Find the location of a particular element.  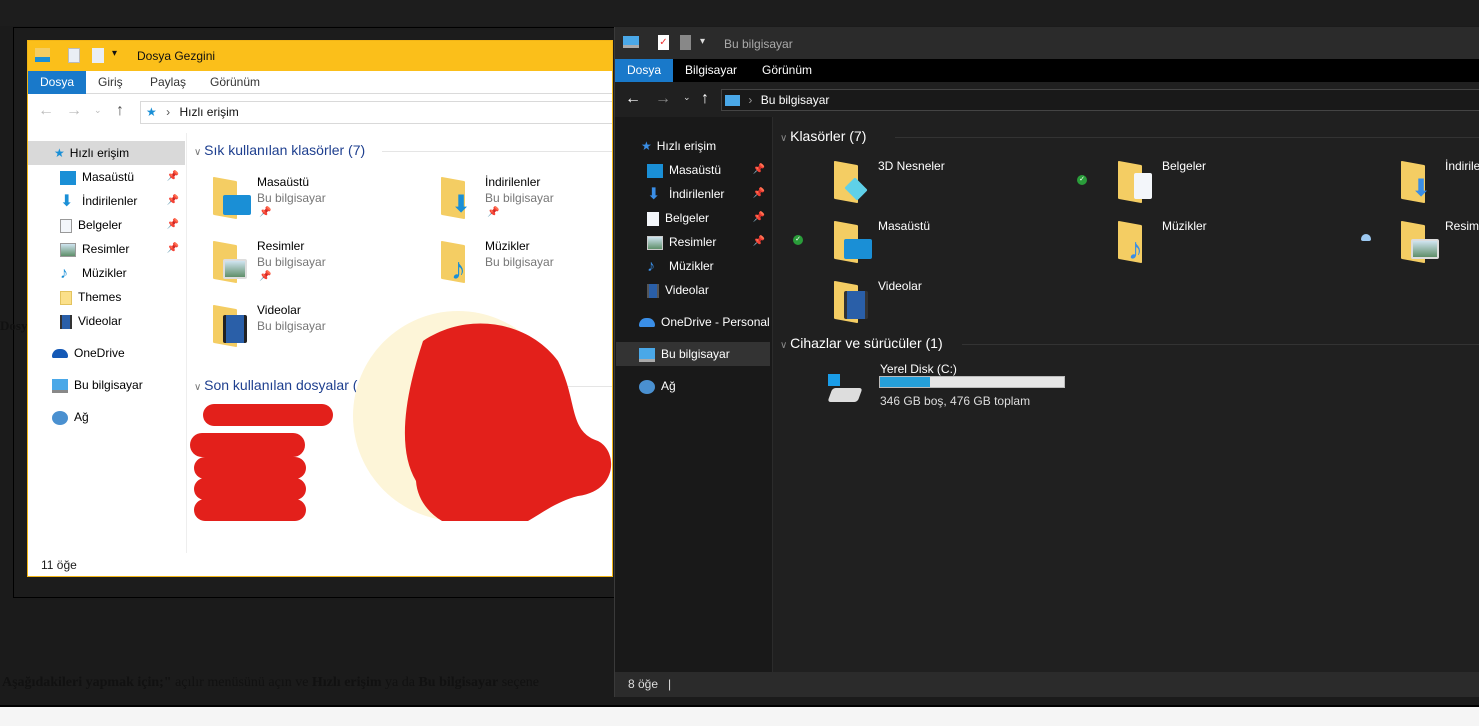

folder-tile-resimler: Resimler is located at coordinates (1440, 249).